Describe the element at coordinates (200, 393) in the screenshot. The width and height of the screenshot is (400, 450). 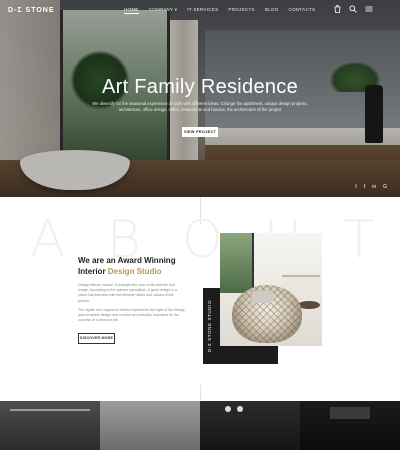
I see `divider-line-bottom` at that location.